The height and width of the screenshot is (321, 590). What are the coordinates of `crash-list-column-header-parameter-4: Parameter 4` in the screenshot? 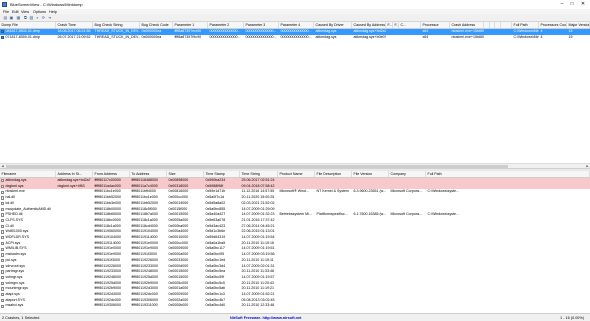 It's located at (296, 25).